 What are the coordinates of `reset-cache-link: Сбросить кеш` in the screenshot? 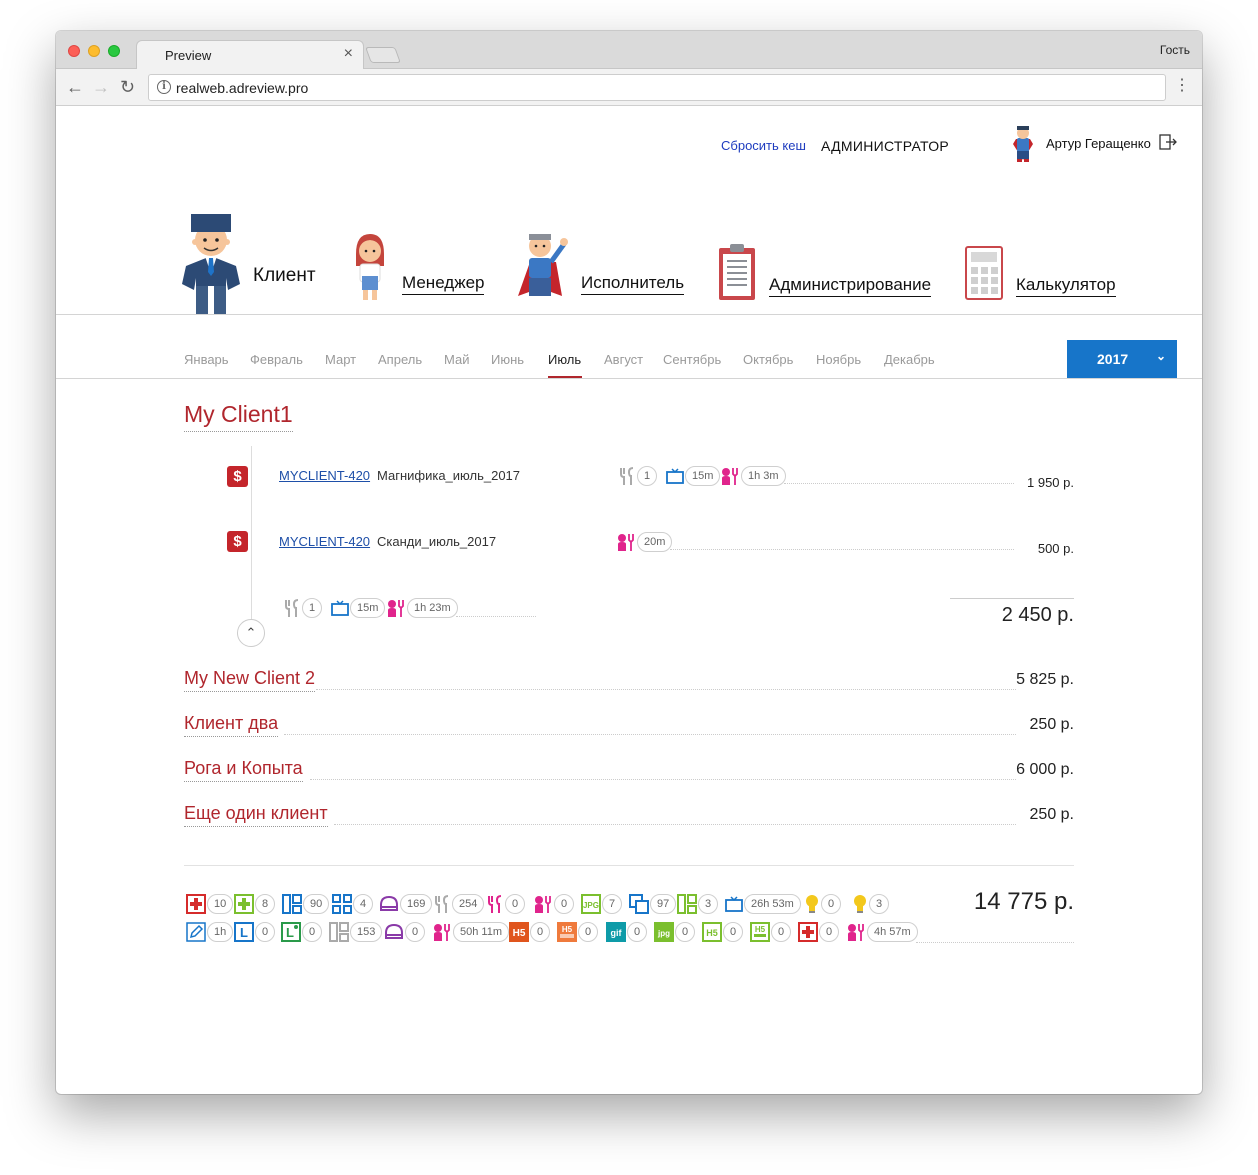 It's located at (763, 145).